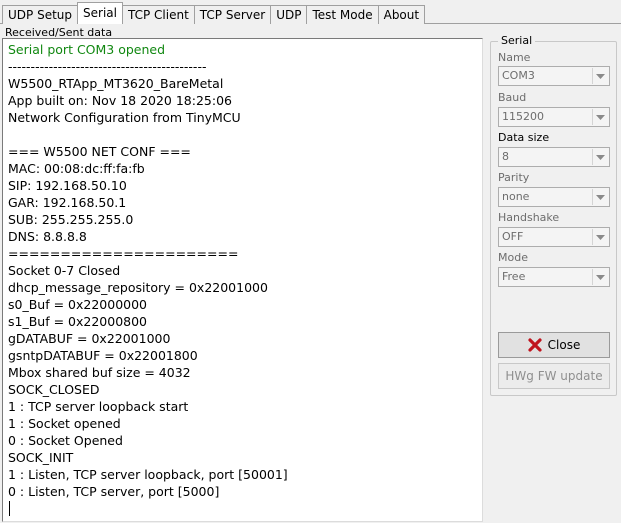  I want to click on hwg-fw-update-label: HWg FW update, so click(554, 376).